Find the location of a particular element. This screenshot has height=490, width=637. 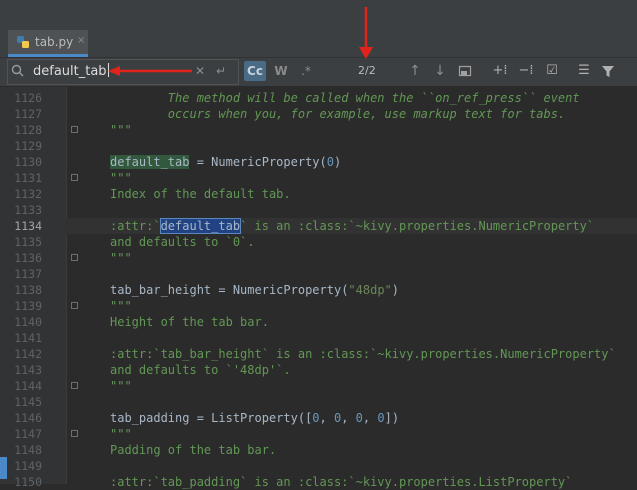

line-number: 1134 is located at coordinates (28, 226).